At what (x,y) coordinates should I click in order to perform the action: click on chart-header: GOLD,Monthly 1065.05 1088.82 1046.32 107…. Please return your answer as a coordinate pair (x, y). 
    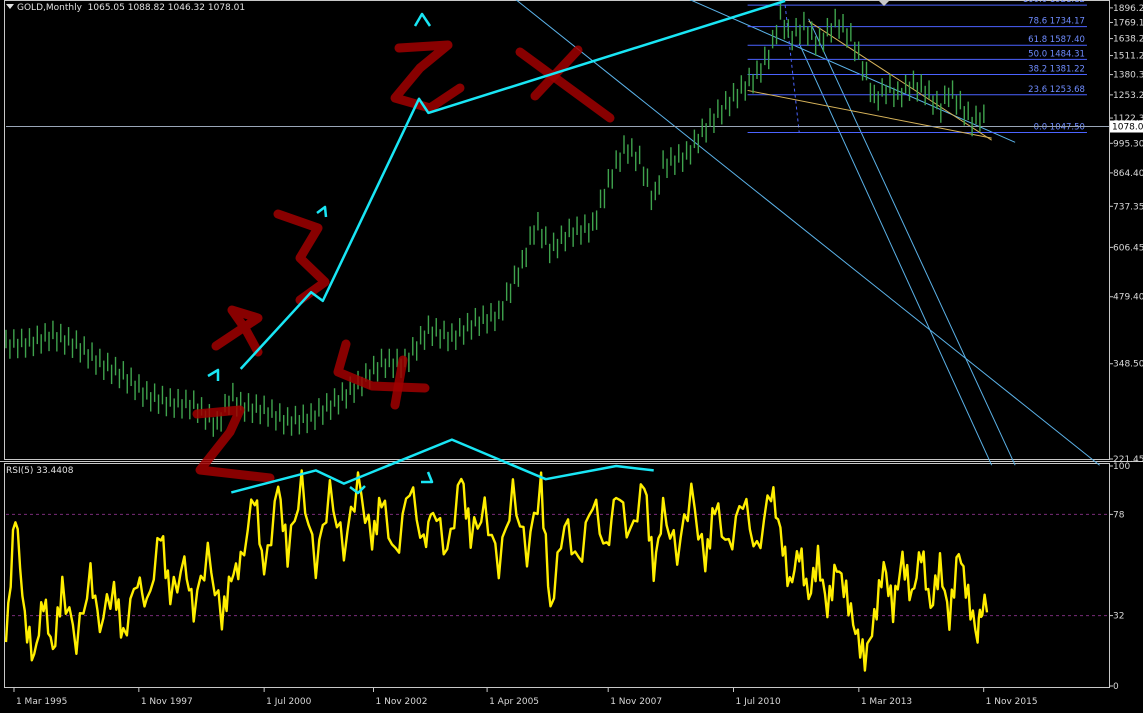
    Looking at the image, I should click on (125, 8).